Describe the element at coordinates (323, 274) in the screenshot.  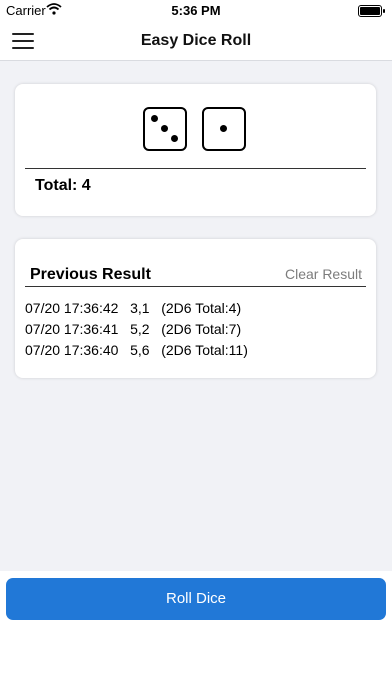
I see `clear-result-button: Clear Result` at that location.